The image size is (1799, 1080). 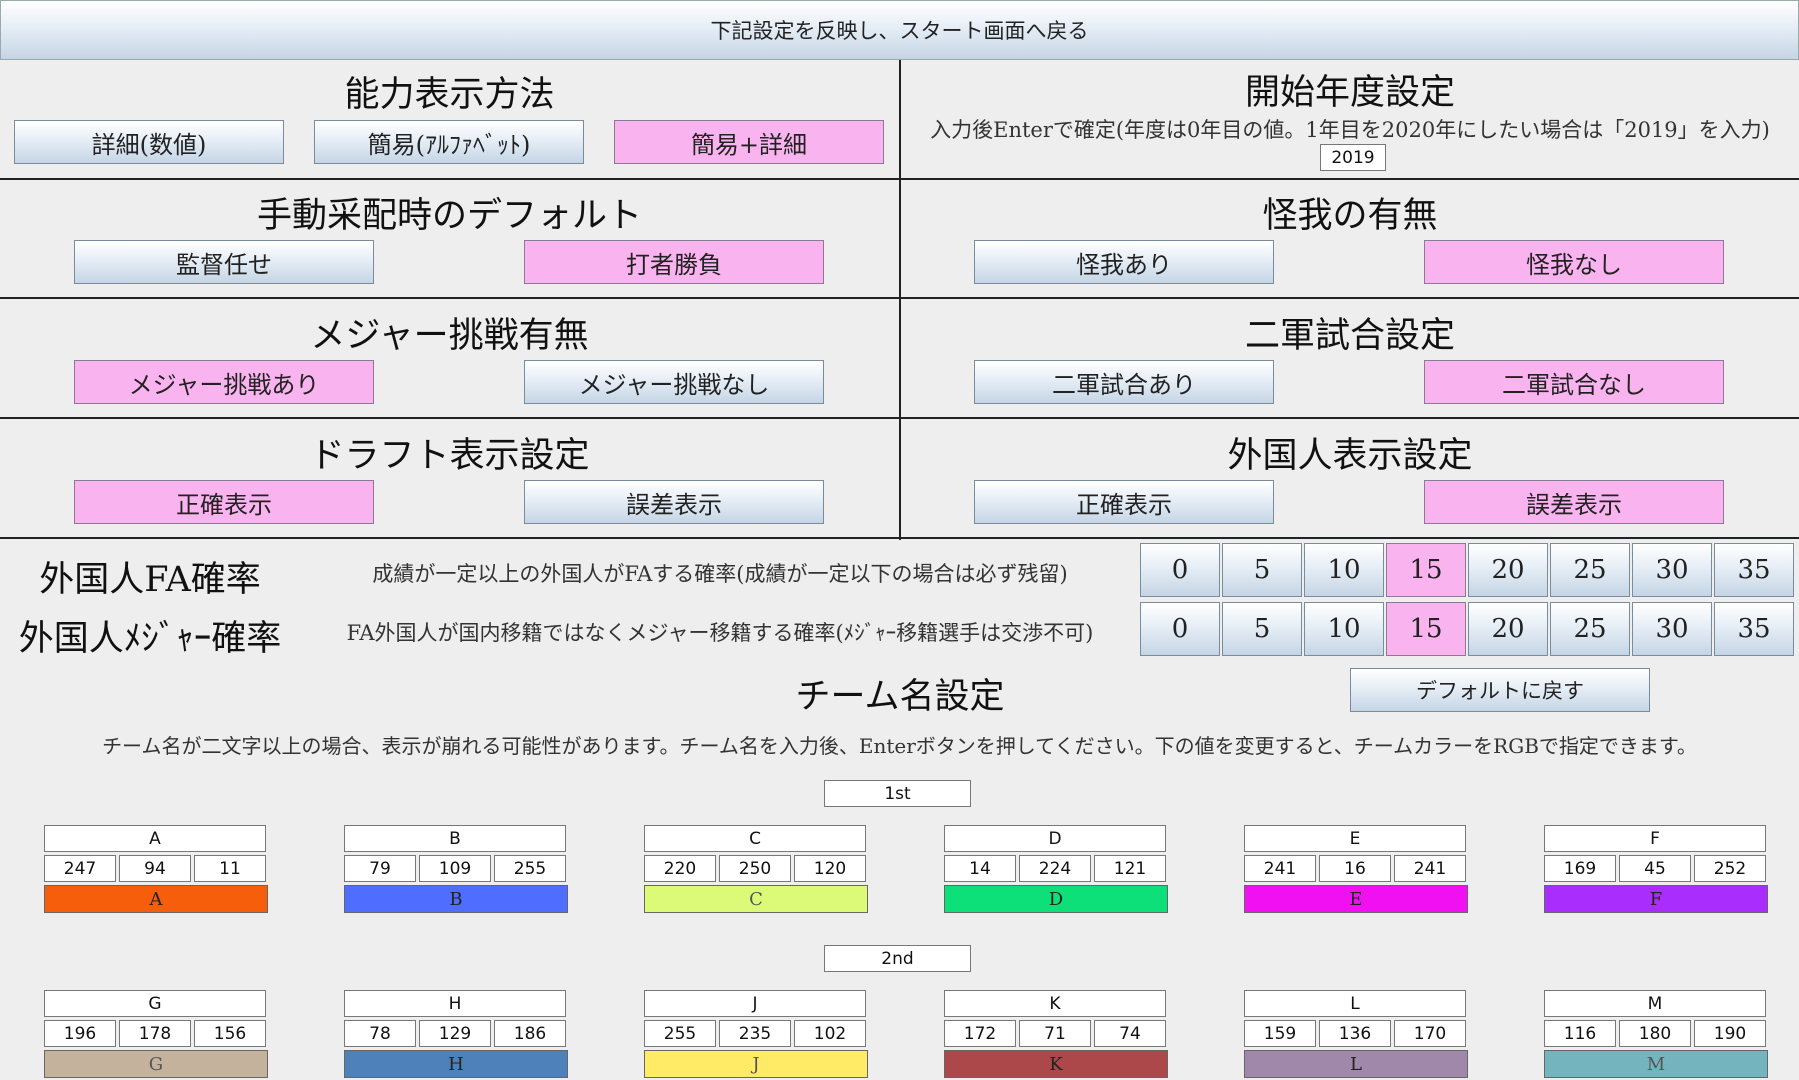 What do you see at coordinates (1055, 1003) in the screenshot?
I see `team-name-input: K` at bounding box center [1055, 1003].